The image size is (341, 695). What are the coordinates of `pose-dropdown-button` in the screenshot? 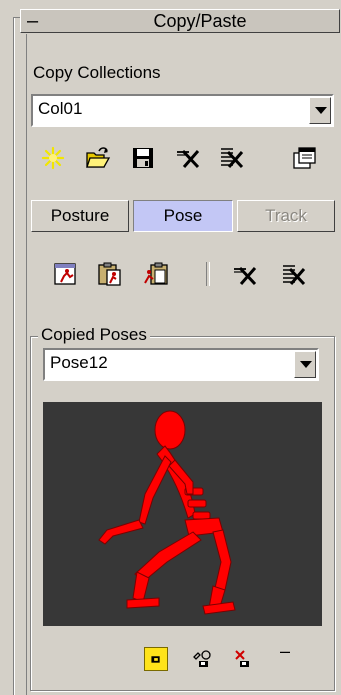 It's located at (305, 364).